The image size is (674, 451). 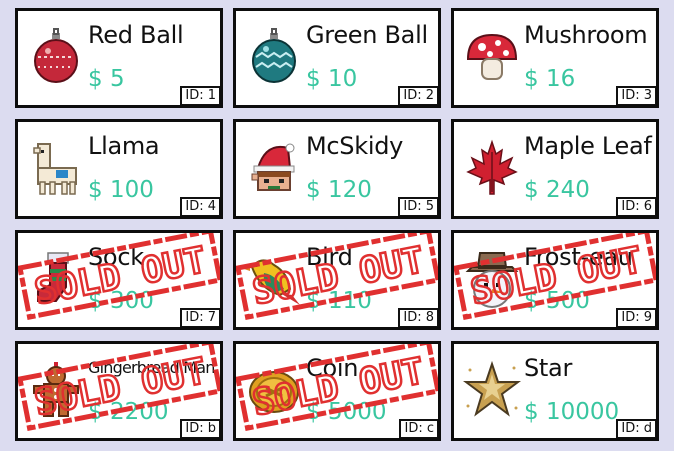 What do you see at coordinates (557, 190) in the screenshot?
I see `item-price: $ 240` at bounding box center [557, 190].